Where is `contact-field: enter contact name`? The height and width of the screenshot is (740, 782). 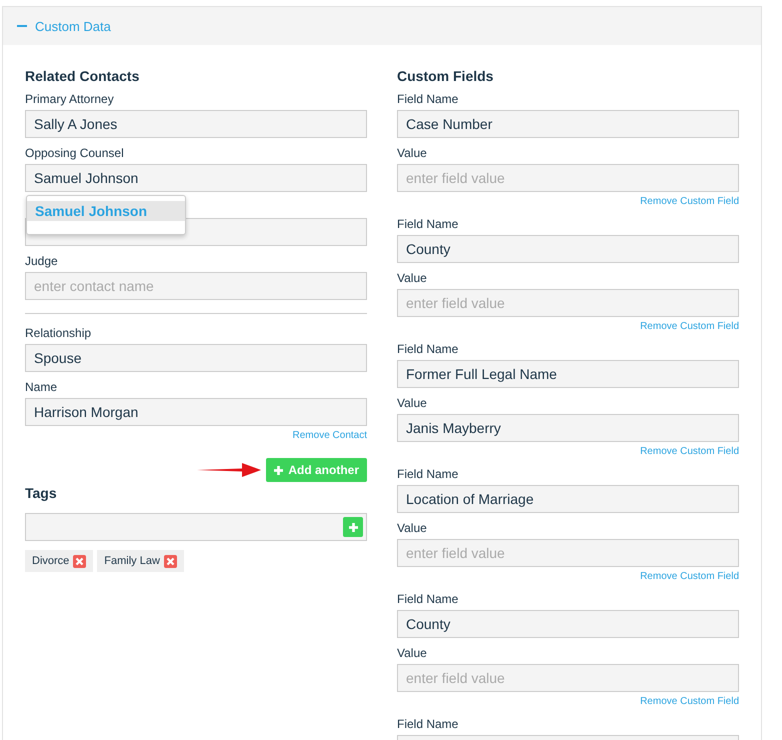 contact-field: enter contact name is located at coordinates (196, 286).